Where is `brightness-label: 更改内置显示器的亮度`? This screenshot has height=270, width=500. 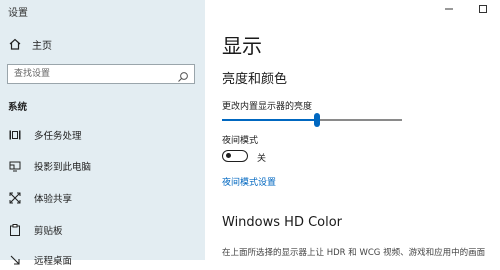 brightness-label: 更改内置显示器的亮度 is located at coordinates (267, 107).